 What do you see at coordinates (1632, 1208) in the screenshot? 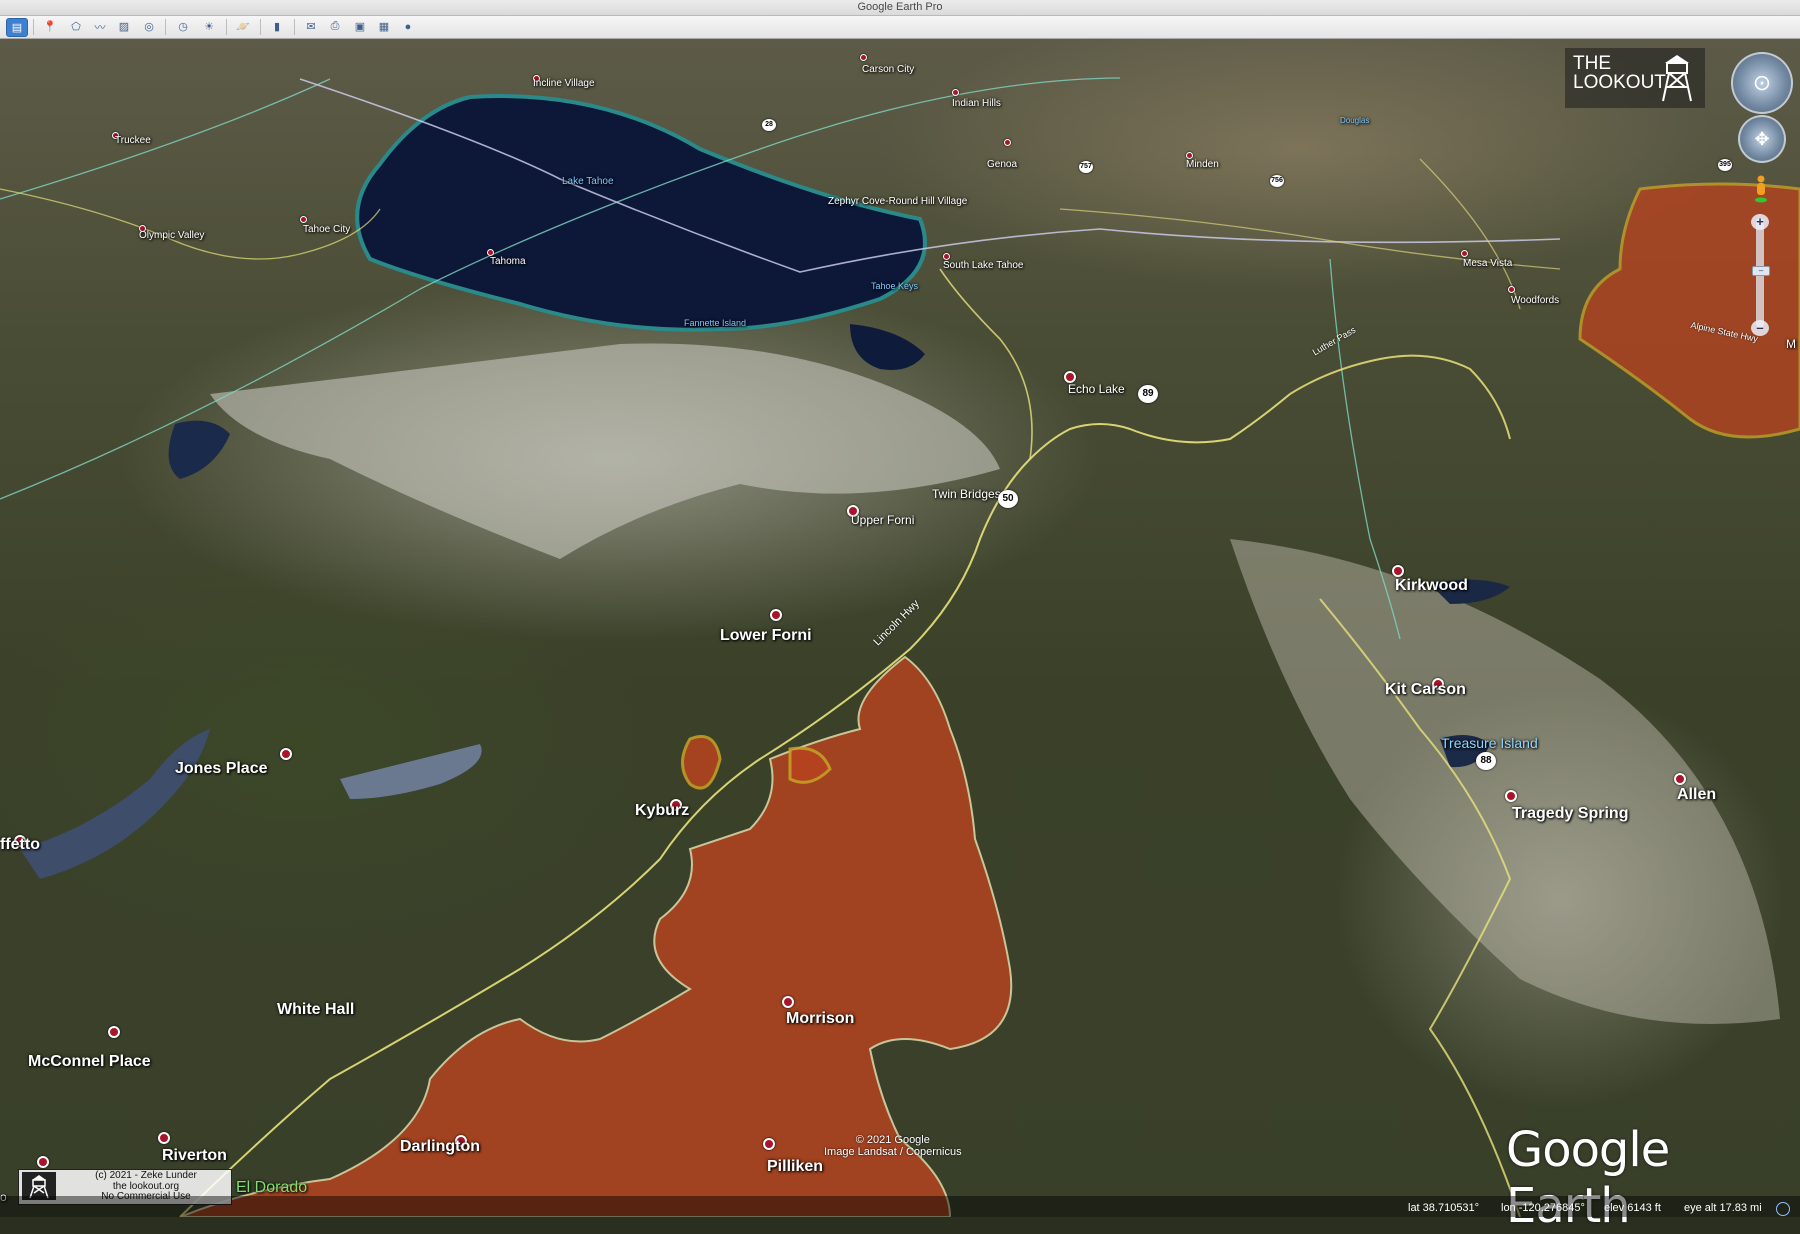
I see `status-elev: elev 6143 ft` at bounding box center [1632, 1208].